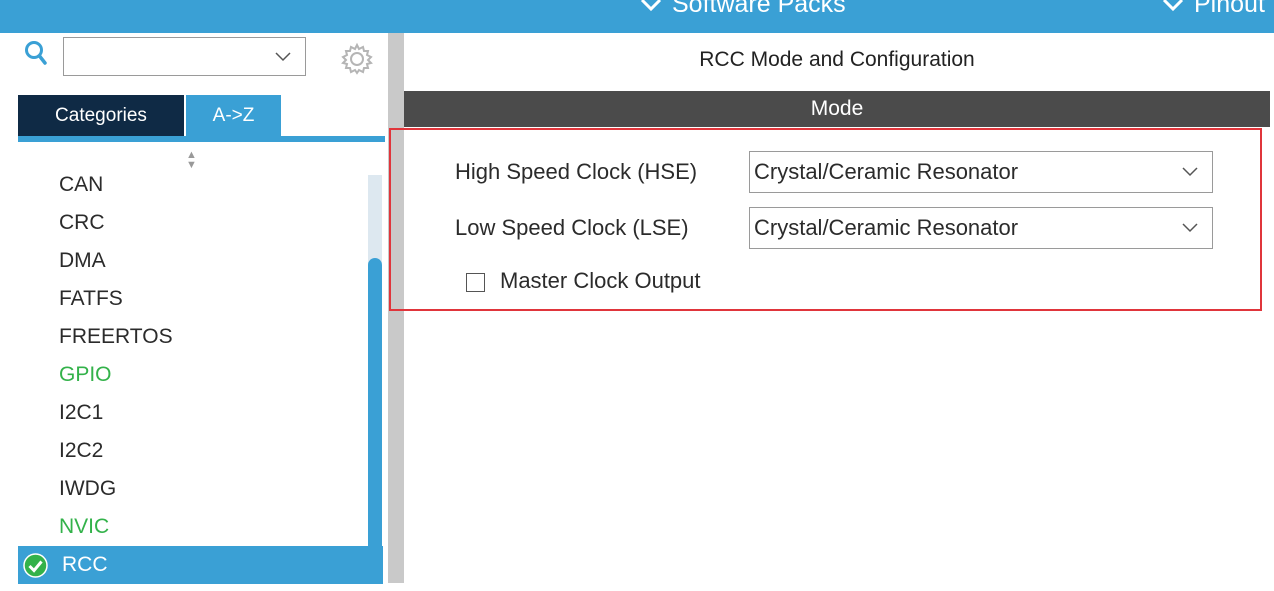 The image size is (1274, 591). I want to click on master-clock-output-label: Master Clock Output, so click(600, 281).